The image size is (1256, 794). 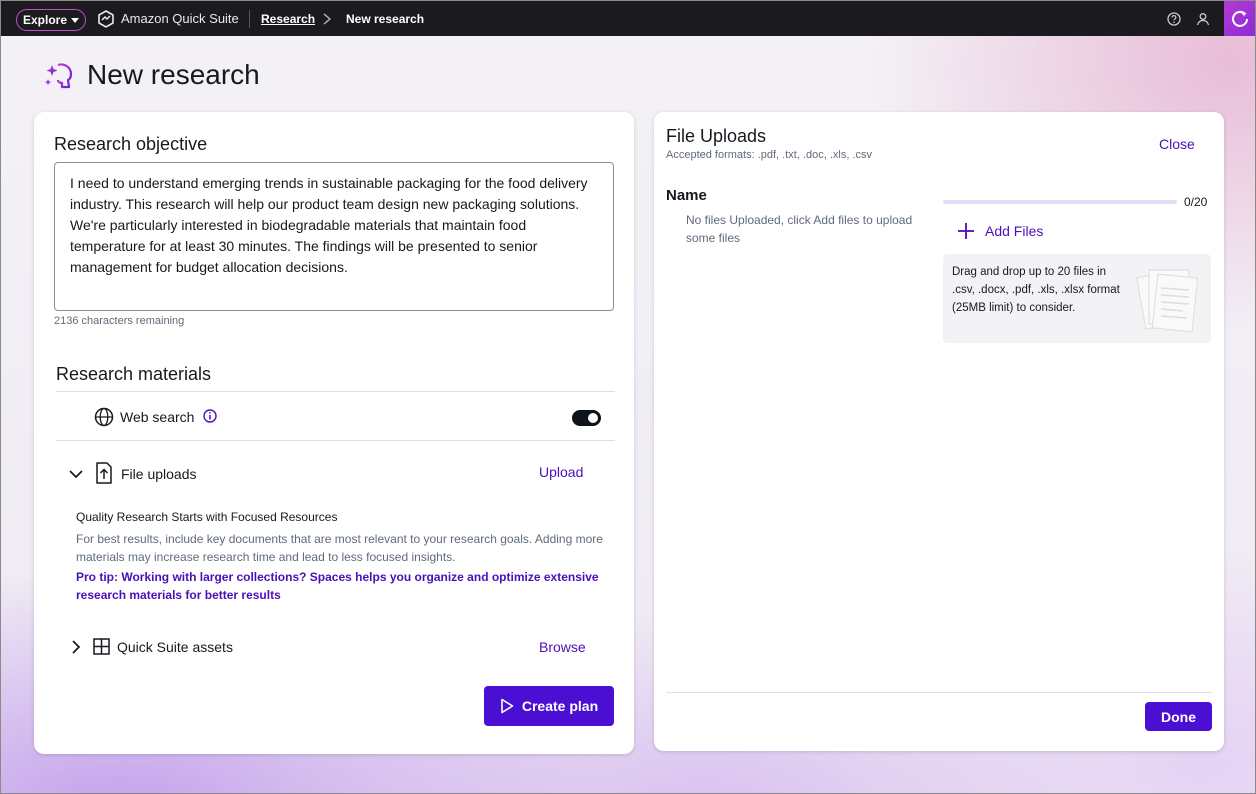 I want to click on materials-heading: Research materials, so click(x=134, y=374).